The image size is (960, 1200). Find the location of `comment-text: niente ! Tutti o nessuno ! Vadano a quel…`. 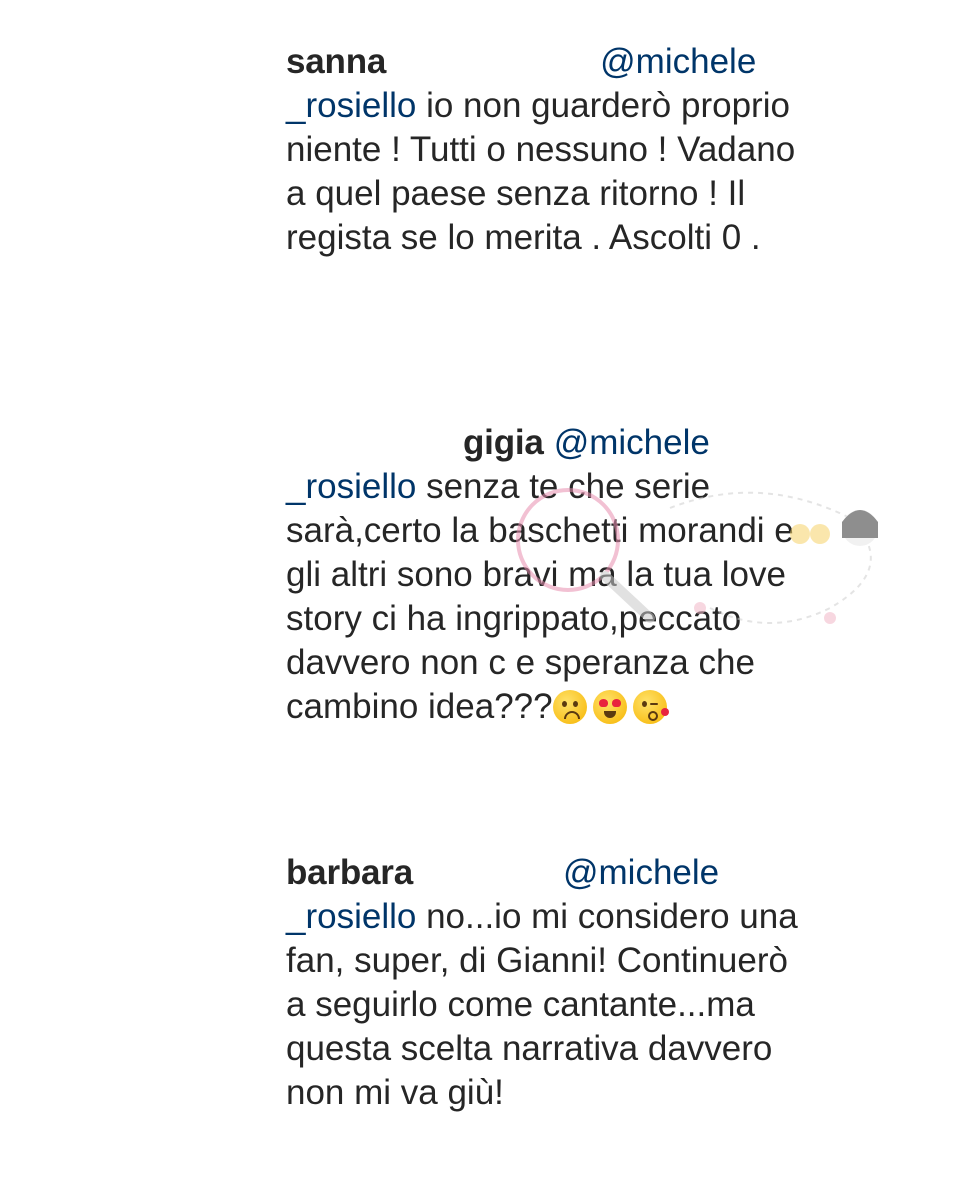

comment-text: niente ! Tutti o nessuno ! Vadano a quel… is located at coordinates (541, 193).